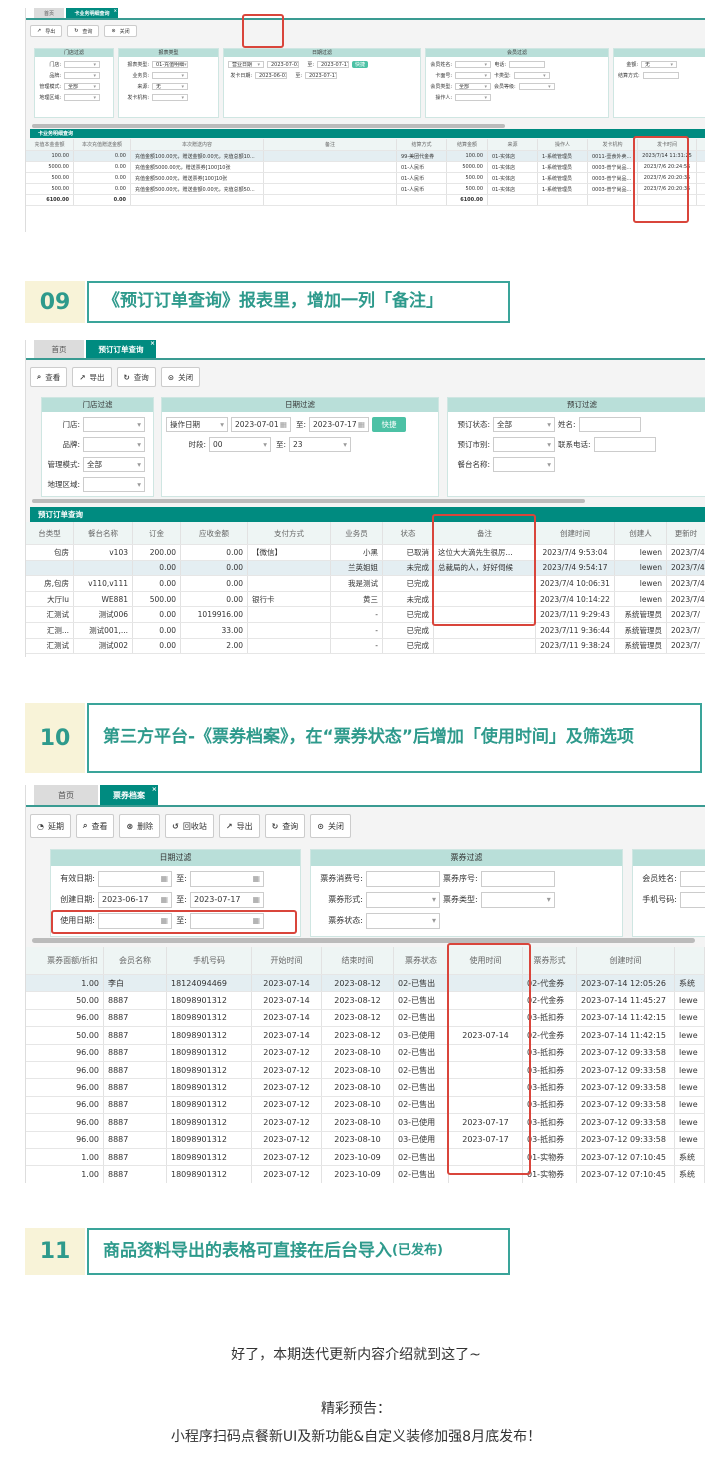 The height and width of the screenshot is (1481, 712). I want to click on toolbar-button-3: ↺ 回收站, so click(189, 826).